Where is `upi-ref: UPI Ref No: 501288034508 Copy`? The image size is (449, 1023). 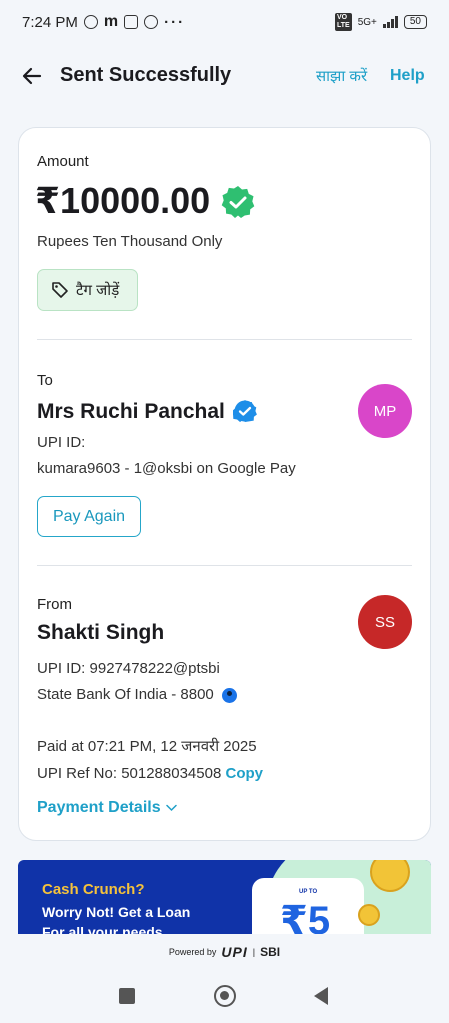 upi-ref: UPI Ref No: 501288034508 Copy is located at coordinates (150, 773).